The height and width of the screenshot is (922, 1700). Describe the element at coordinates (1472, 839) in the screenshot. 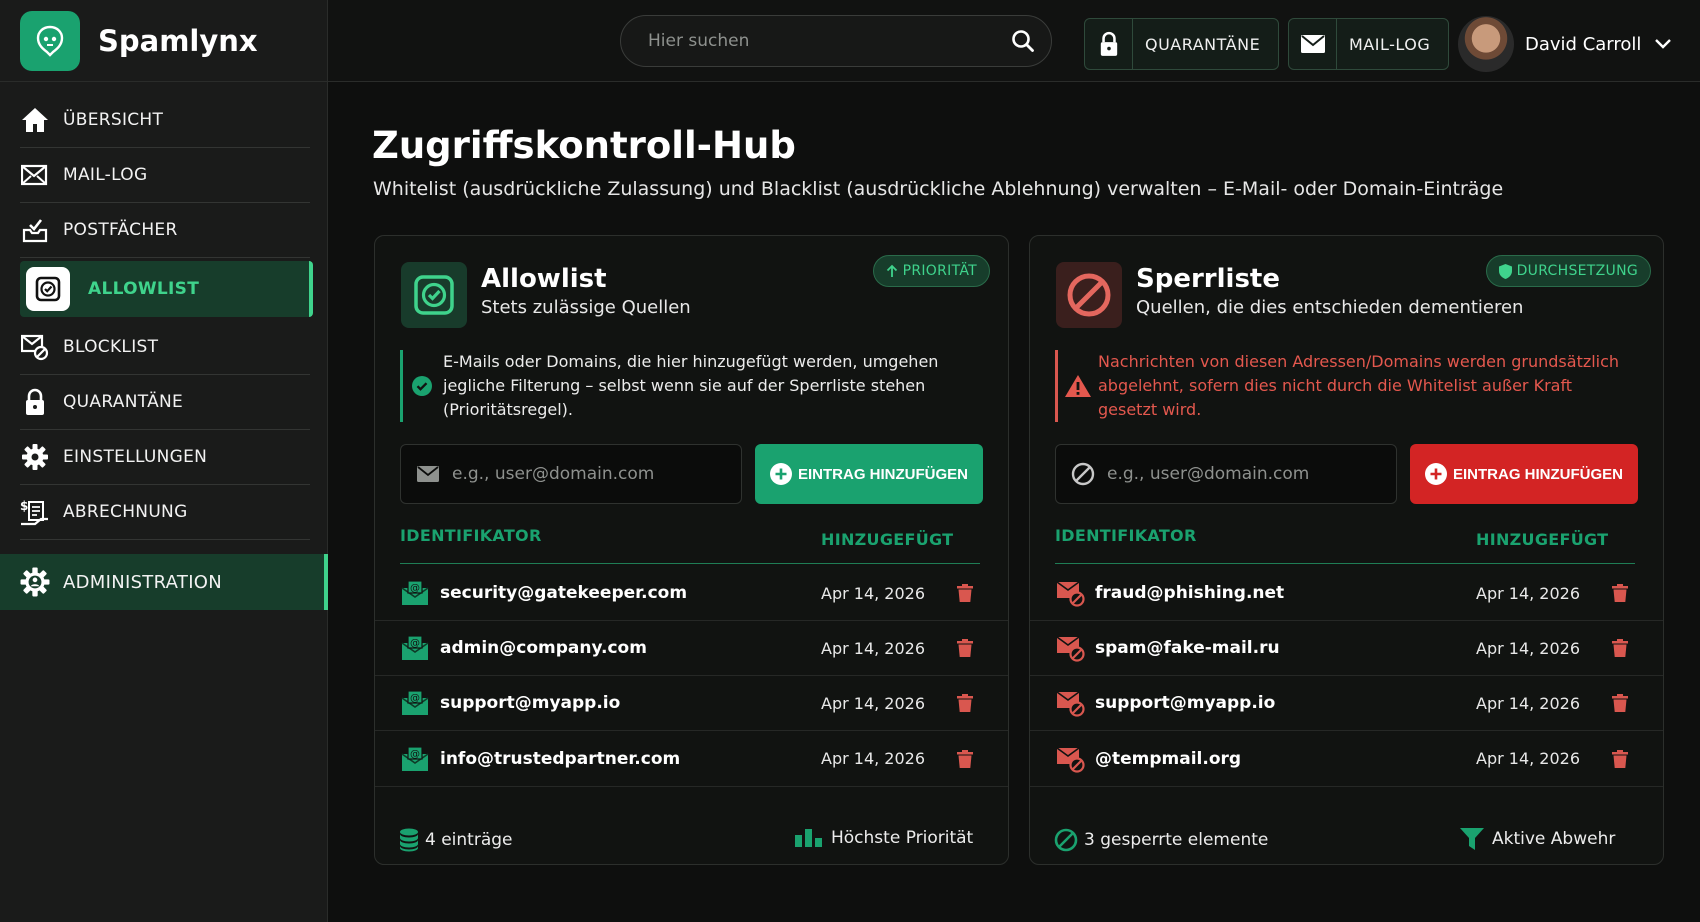

I see `filter-icon` at that location.